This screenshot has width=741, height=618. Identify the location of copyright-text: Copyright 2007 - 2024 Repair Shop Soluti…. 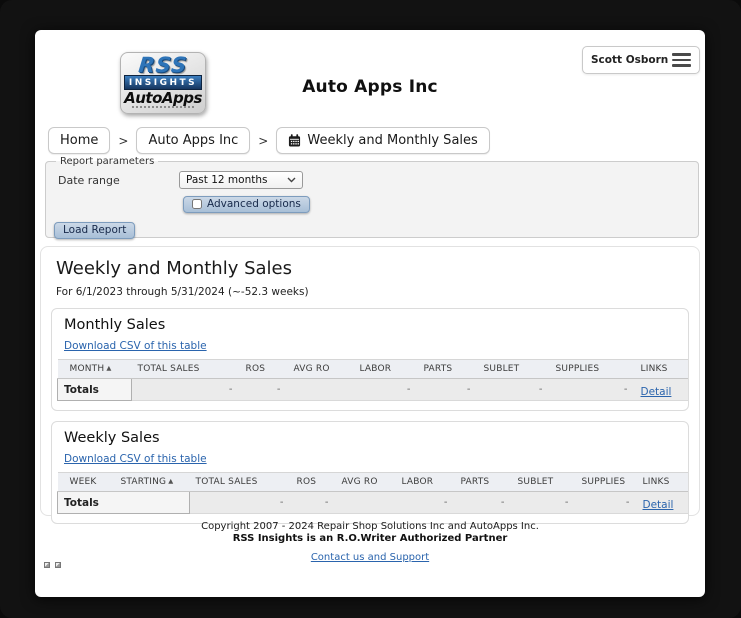
(370, 526).